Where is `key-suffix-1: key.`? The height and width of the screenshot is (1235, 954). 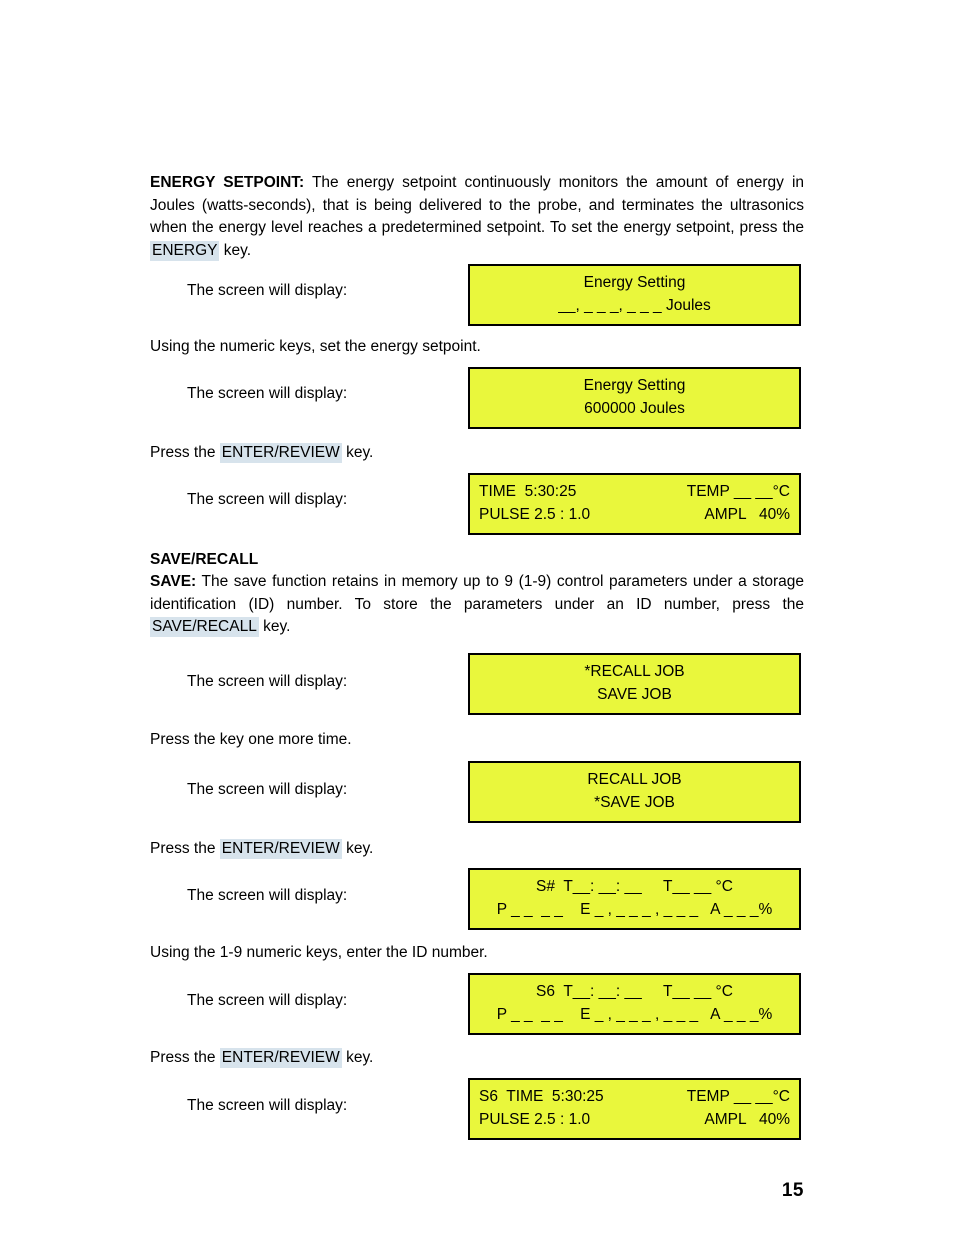
key-suffix-1: key. is located at coordinates (357, 452).